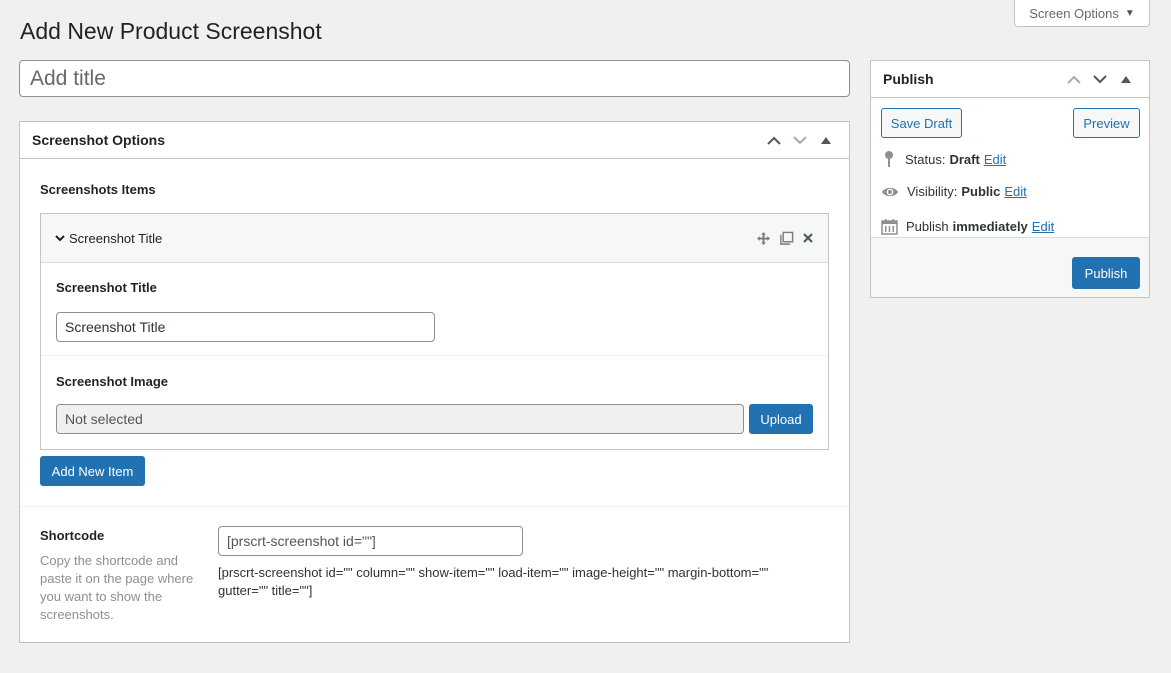 The width and height of the screenshot is (1171, 673). I want to click on screenshot-options-title: Screenshot Options, so click(99, 140).